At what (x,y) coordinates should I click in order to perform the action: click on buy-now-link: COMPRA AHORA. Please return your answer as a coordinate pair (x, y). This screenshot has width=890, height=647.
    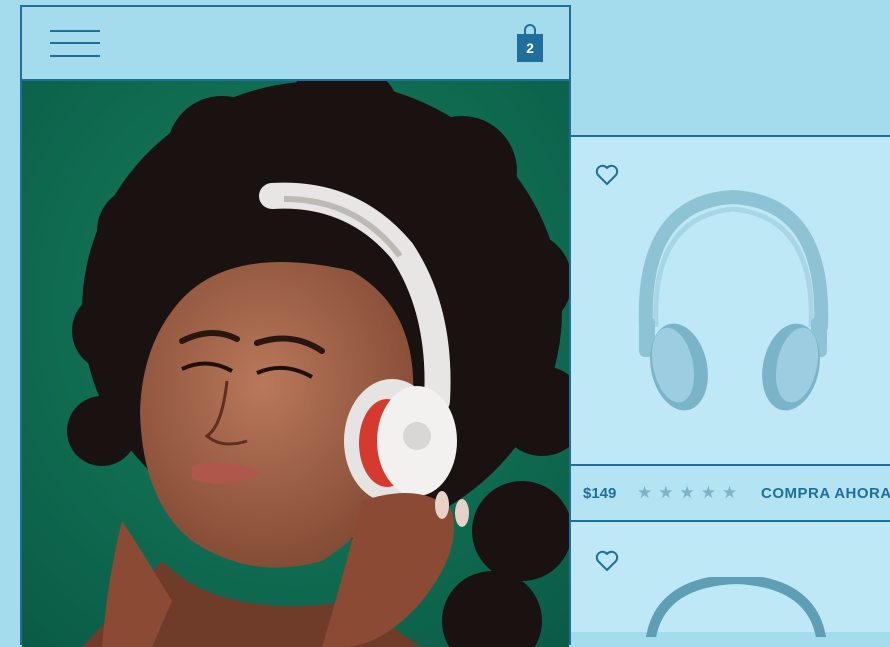
    Looking at the image, I should click on (825, 493).